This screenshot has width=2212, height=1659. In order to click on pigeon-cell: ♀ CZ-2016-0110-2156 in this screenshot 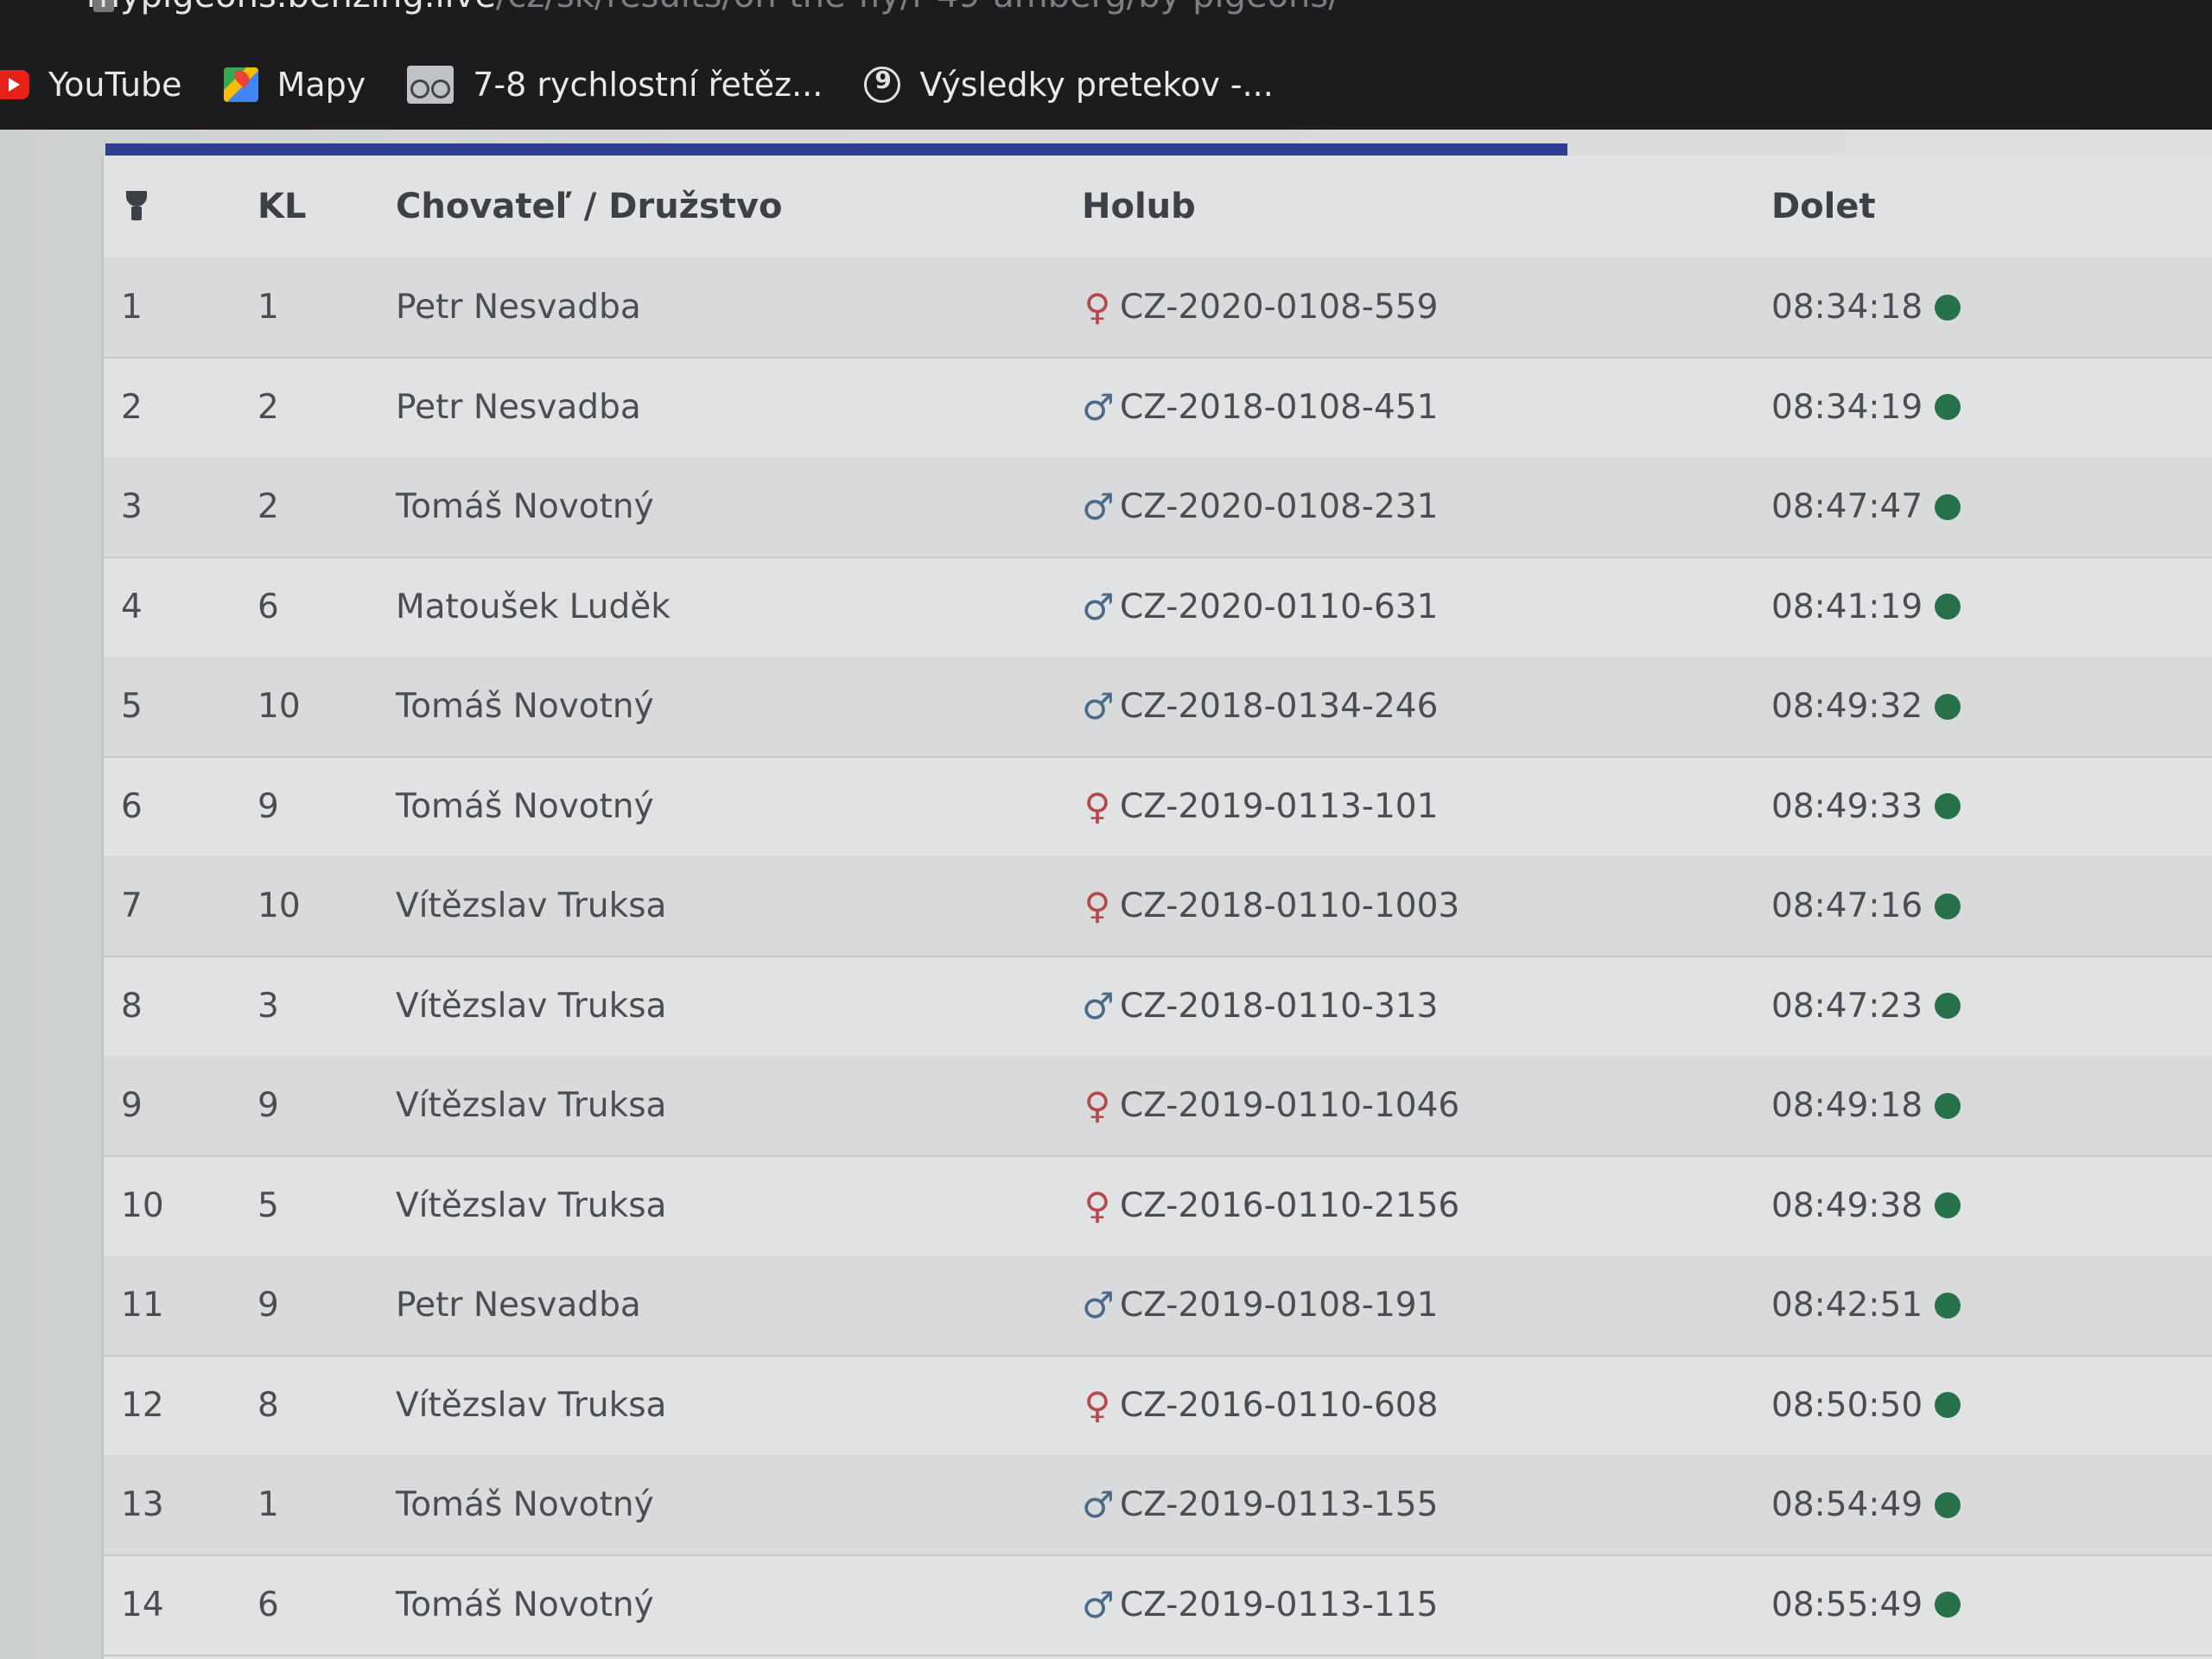, I will do `click(1271, 1205)`.